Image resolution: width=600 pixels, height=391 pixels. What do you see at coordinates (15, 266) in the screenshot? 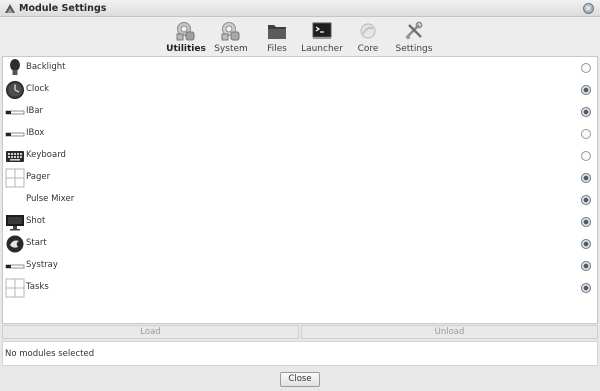
I see `systray-icon` at bounding box center [15, 266].